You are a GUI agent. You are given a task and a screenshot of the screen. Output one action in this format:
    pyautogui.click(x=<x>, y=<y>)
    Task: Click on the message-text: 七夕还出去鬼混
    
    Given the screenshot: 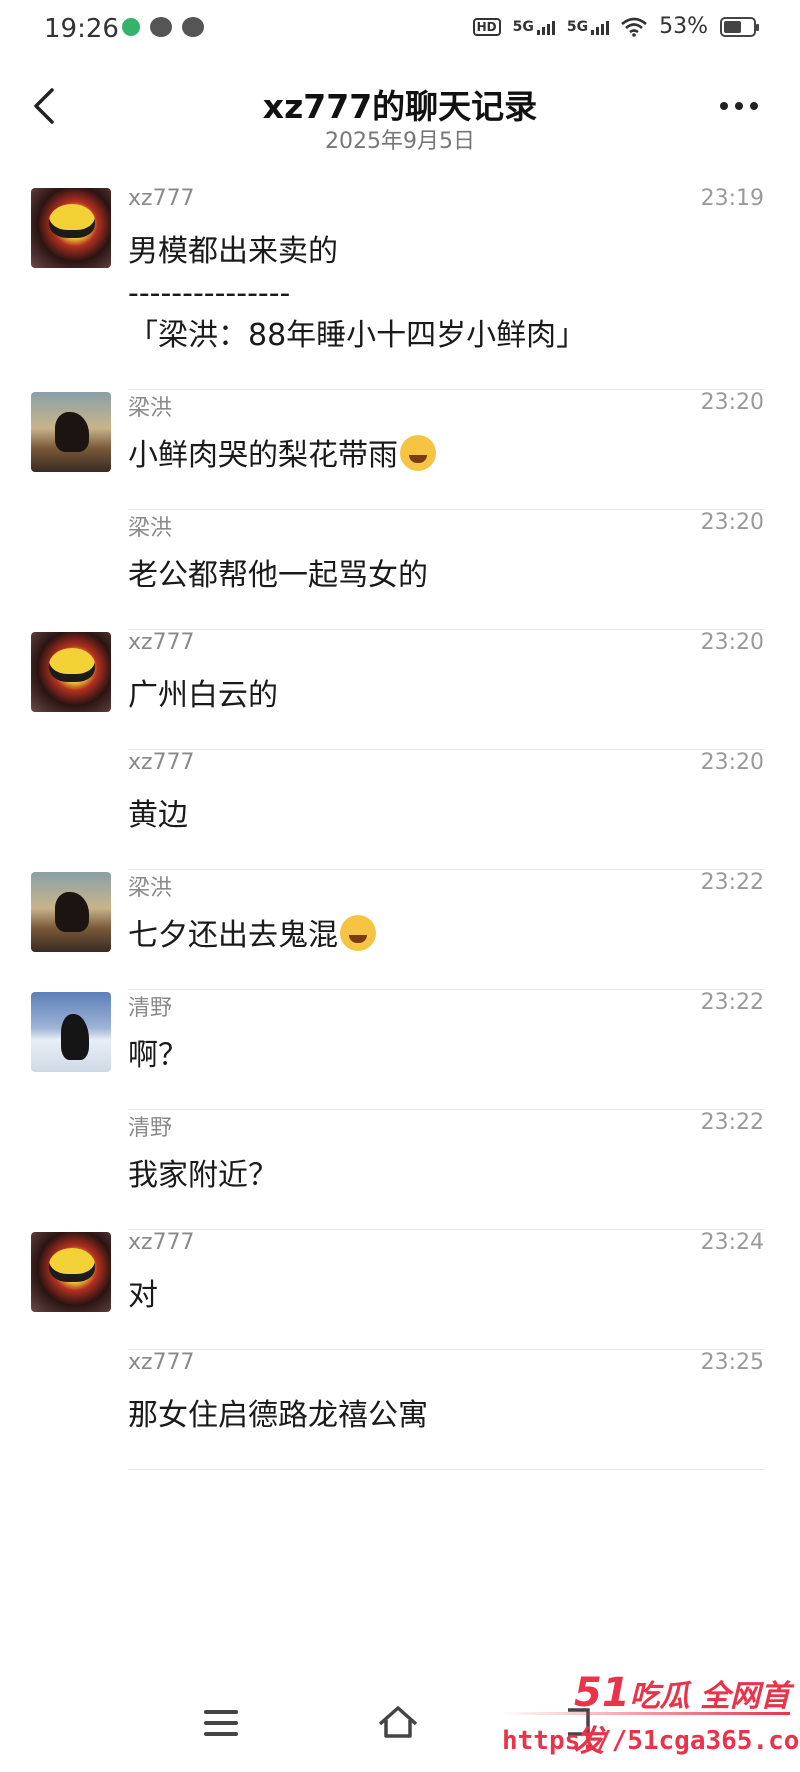 What is the action you would take?
    pyautogui.click(x=400, y=917)
    